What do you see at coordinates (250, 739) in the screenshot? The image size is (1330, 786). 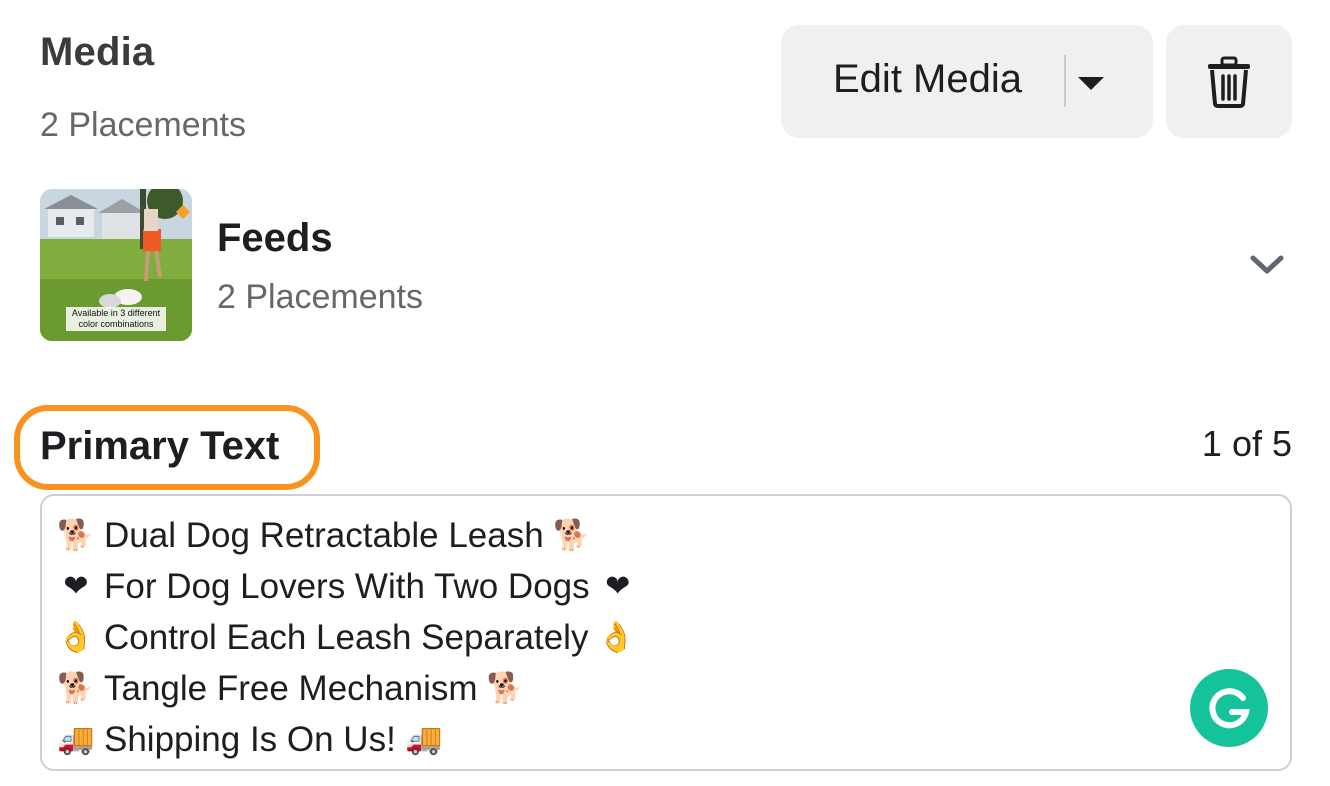 I see `text-line-content: Shipping Is On Us!` at bounding box center [250, 739].